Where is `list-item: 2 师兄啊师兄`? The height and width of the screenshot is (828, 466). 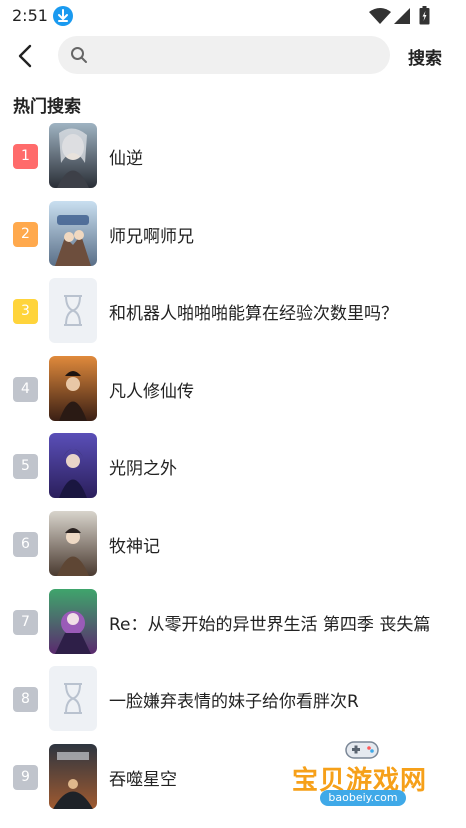 list-item: 2 师兄啊师兄 is located at coordinates (233, 235).